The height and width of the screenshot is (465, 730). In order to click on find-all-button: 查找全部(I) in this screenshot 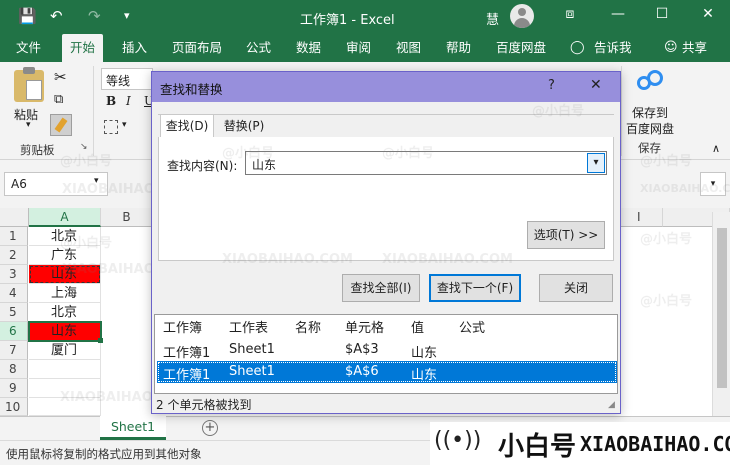, I will do `click(381, 288)`.